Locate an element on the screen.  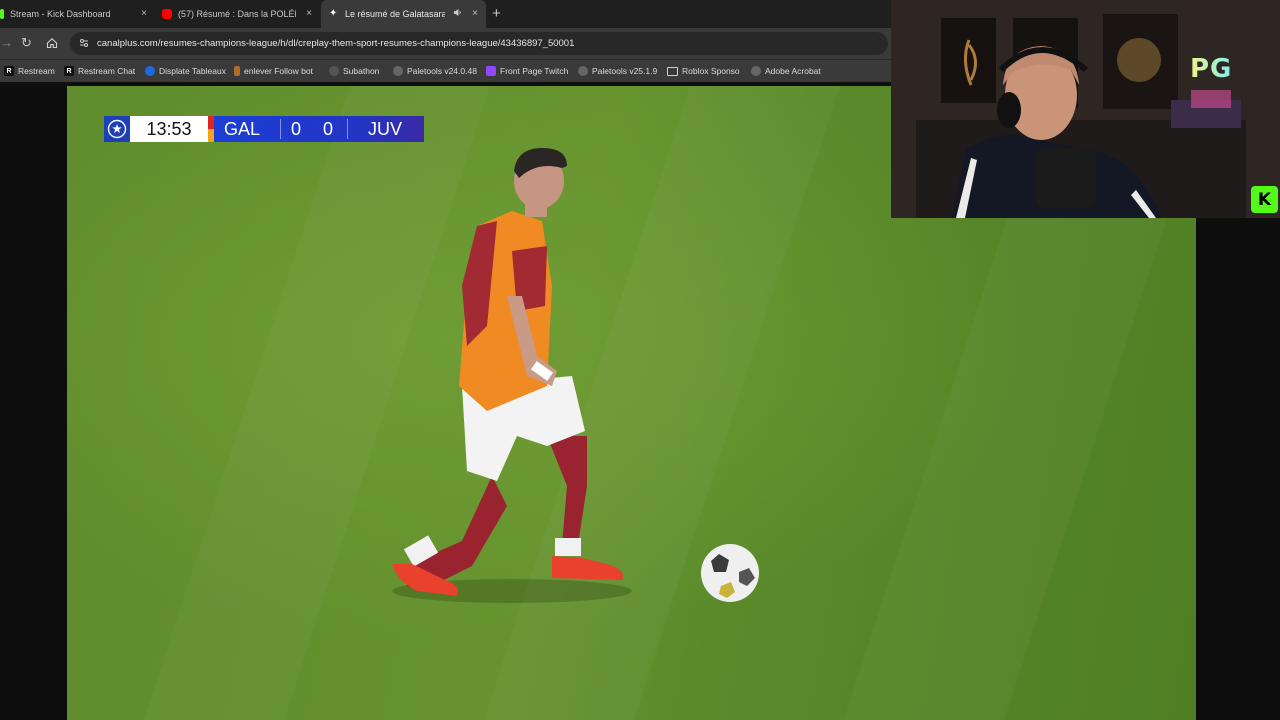
home-score: 0 is located at coordinates (296, 129).